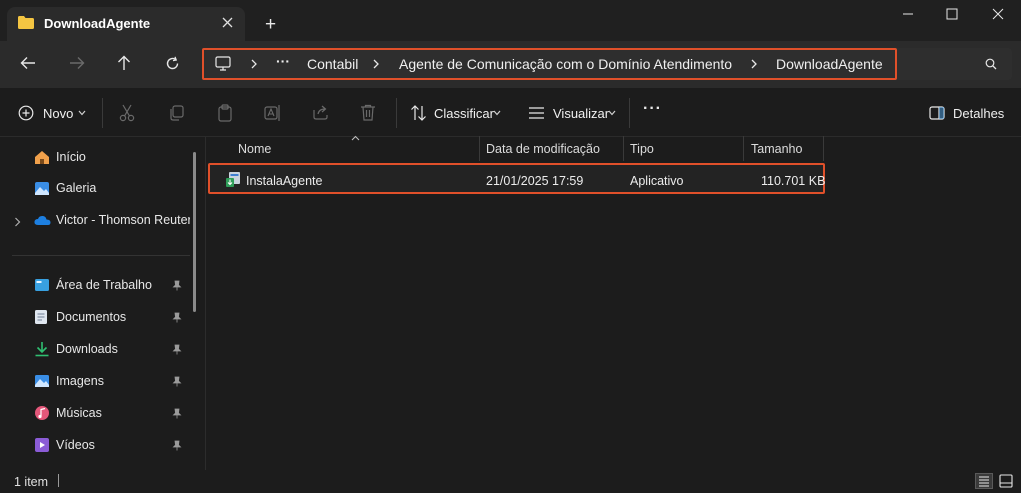  What do you see at coordinates (978, 113) in the screenshot?
I see `details-button: Detalhes` at bounding box center [978, 113].